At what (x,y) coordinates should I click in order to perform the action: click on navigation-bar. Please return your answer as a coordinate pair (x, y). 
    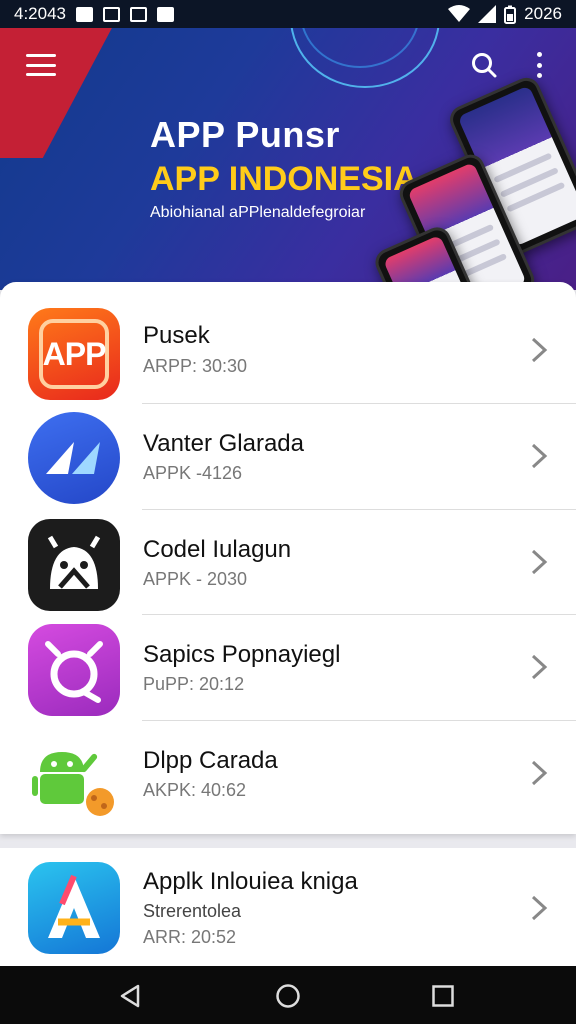
    Looking at the image, I should click on (288, 995).